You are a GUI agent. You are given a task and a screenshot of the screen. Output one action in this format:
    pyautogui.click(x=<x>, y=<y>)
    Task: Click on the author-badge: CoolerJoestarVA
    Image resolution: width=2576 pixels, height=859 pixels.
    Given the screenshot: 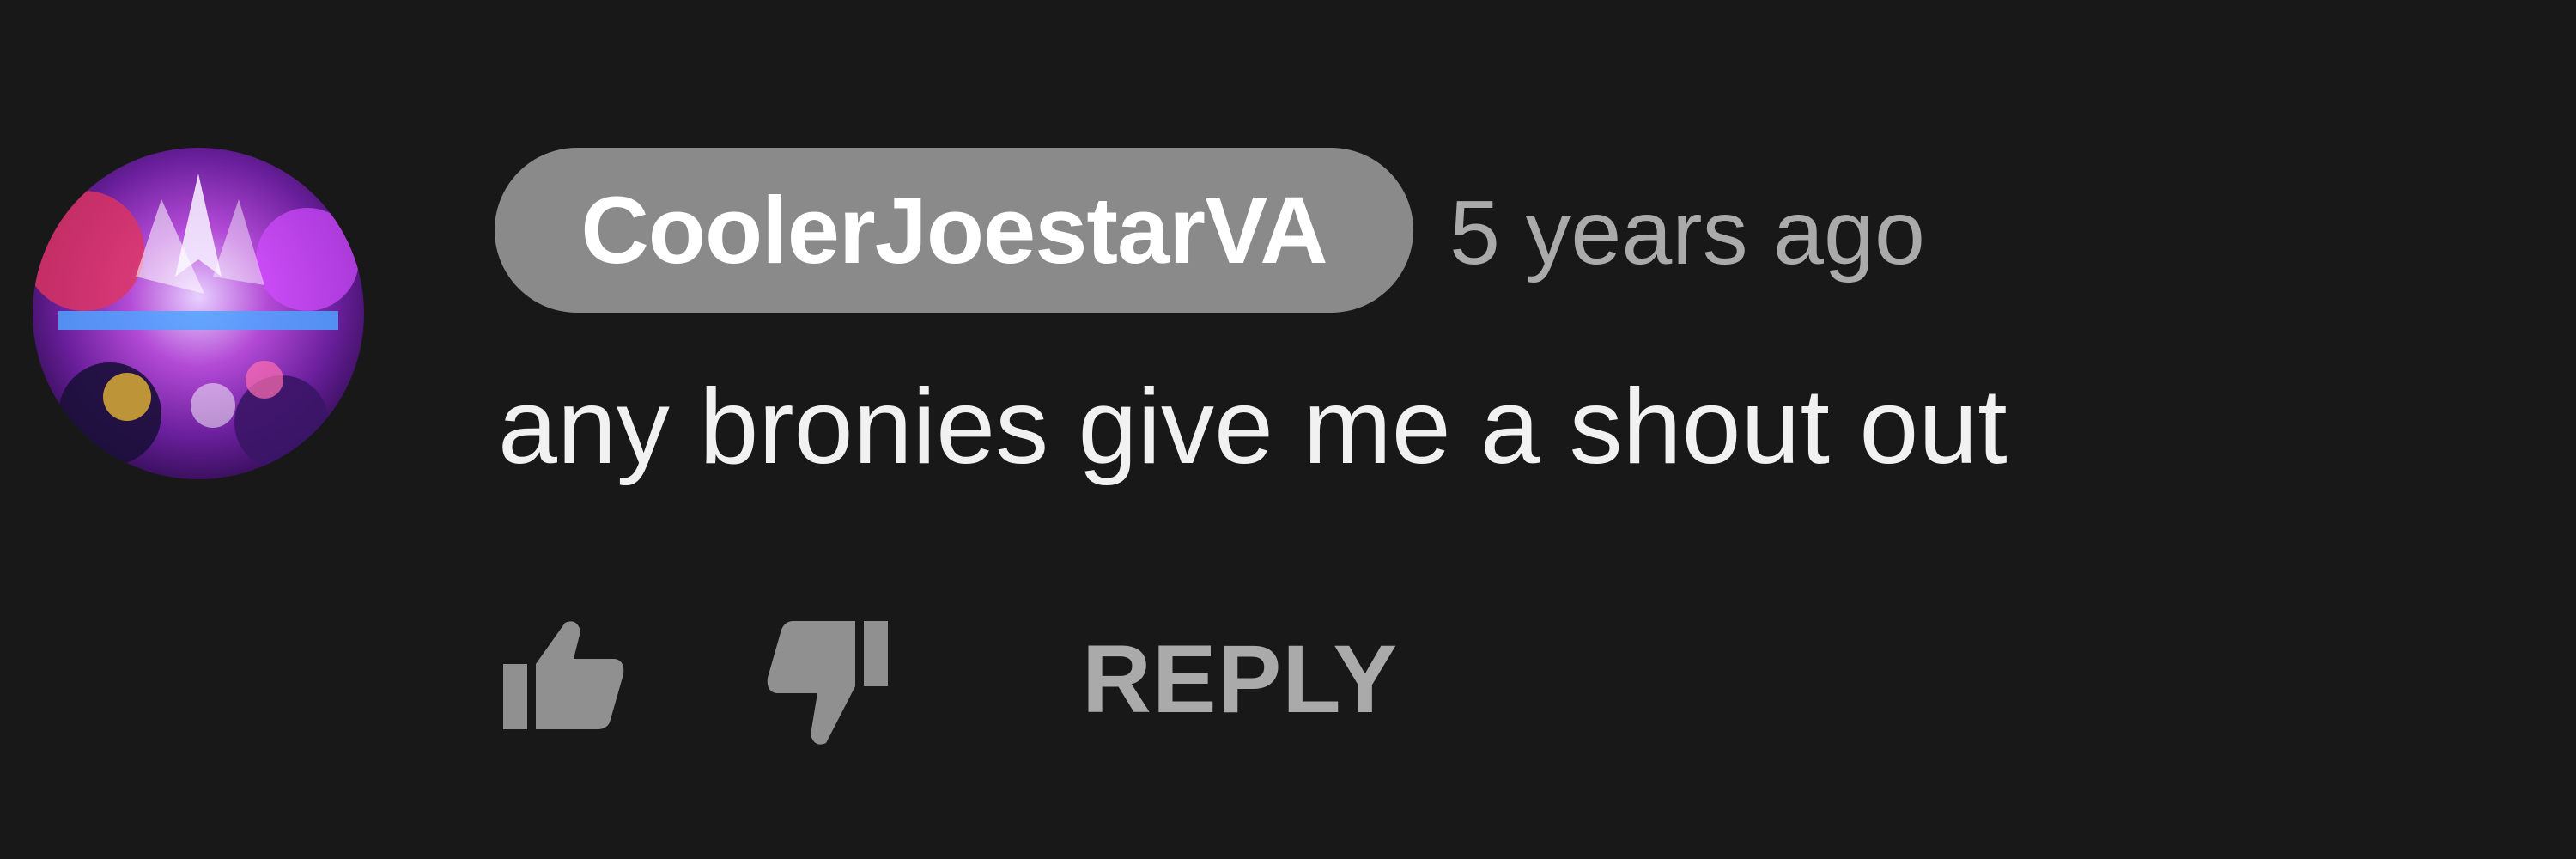 What is the action you would take?
    pyautogui.click(x=954, y=231)
    